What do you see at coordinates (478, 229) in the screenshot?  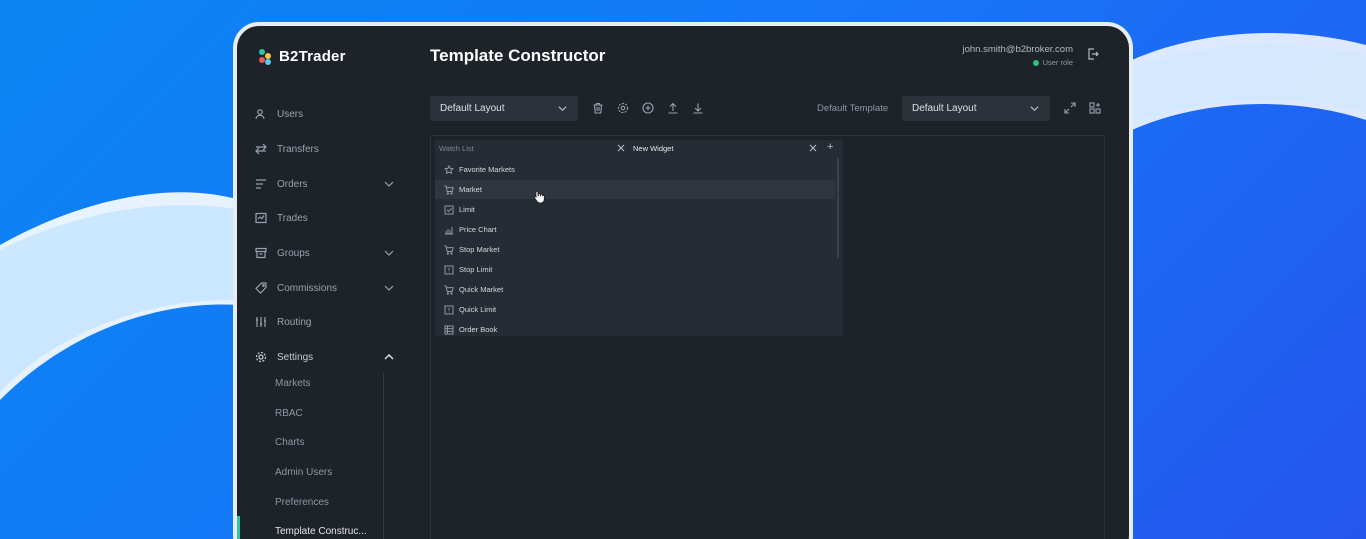 I see `menu-item-label: Price Chart` at bounding box center [478, 229].